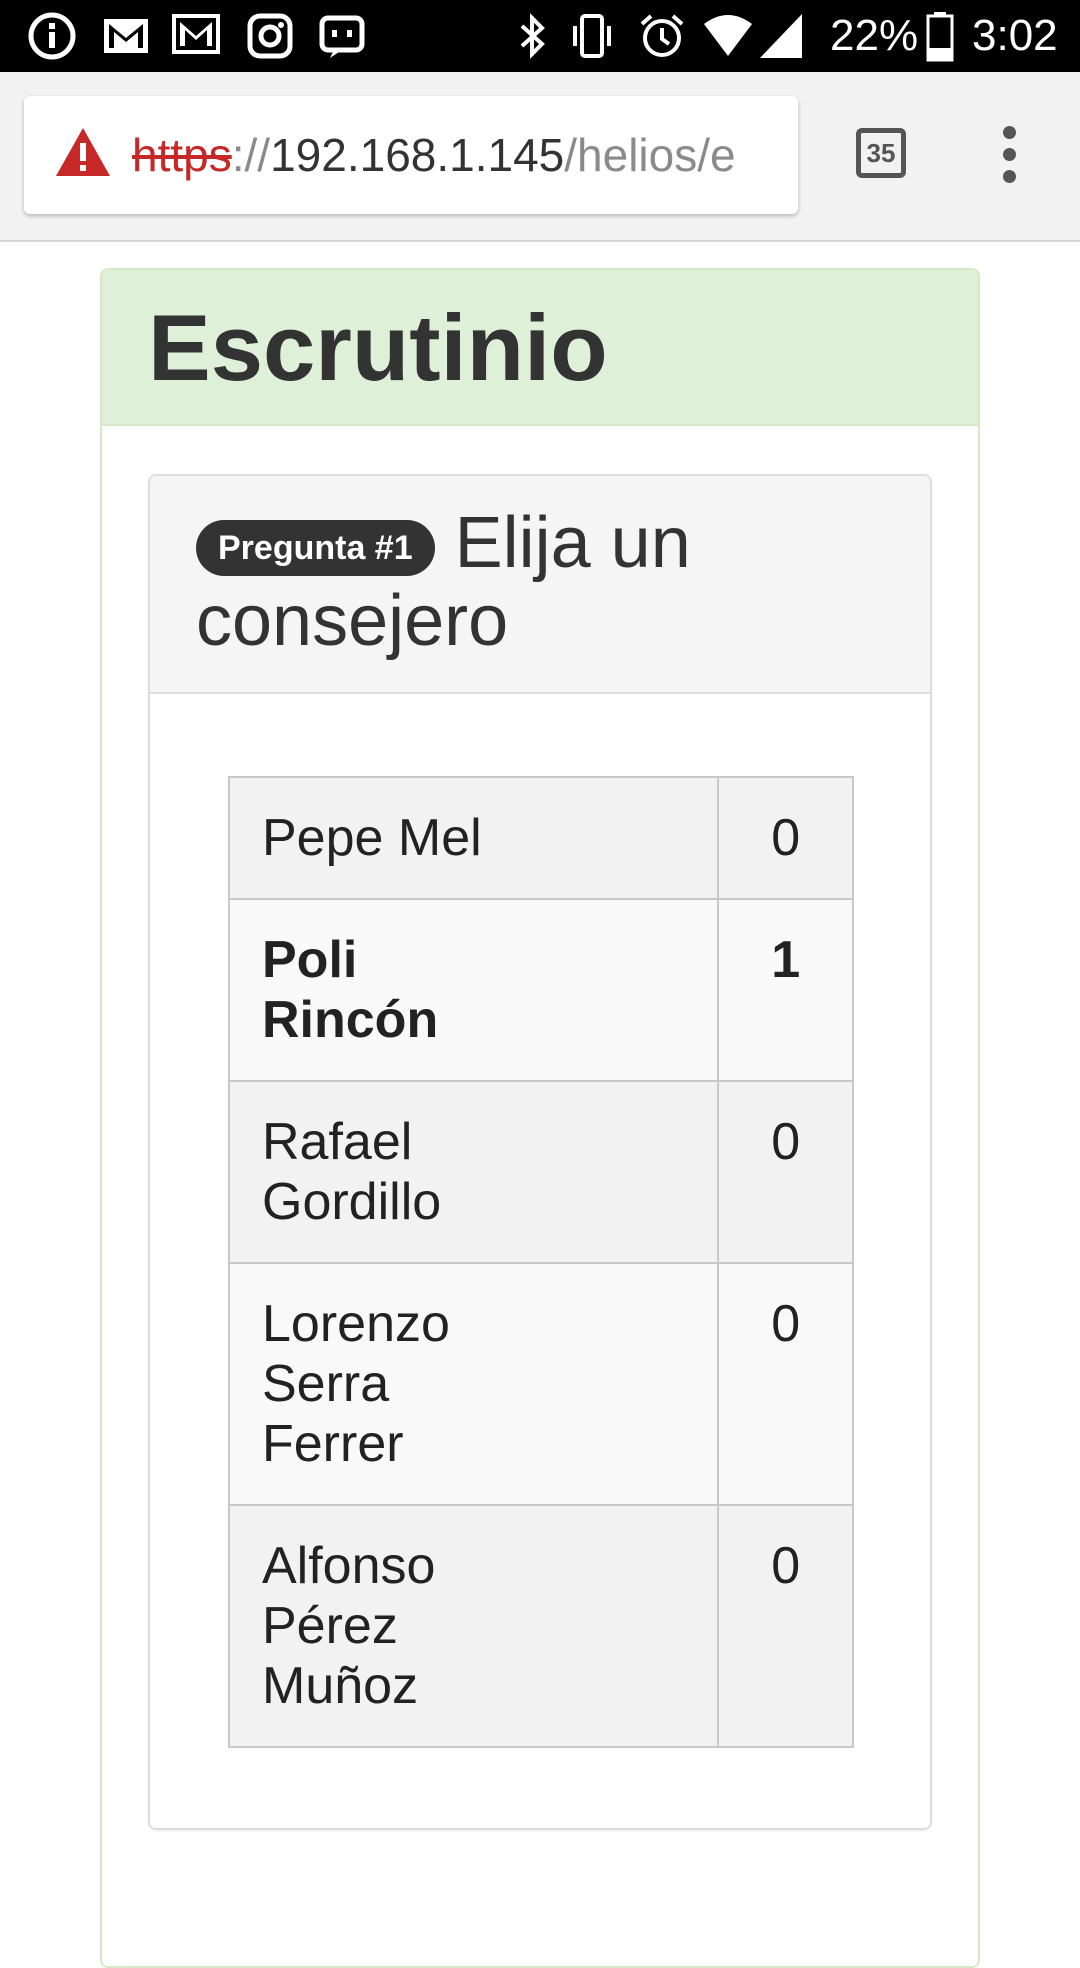  What do you see at coordinates (83, 152) in the screenshot?
I see `warning-icon` at bounding box center [83, 152].